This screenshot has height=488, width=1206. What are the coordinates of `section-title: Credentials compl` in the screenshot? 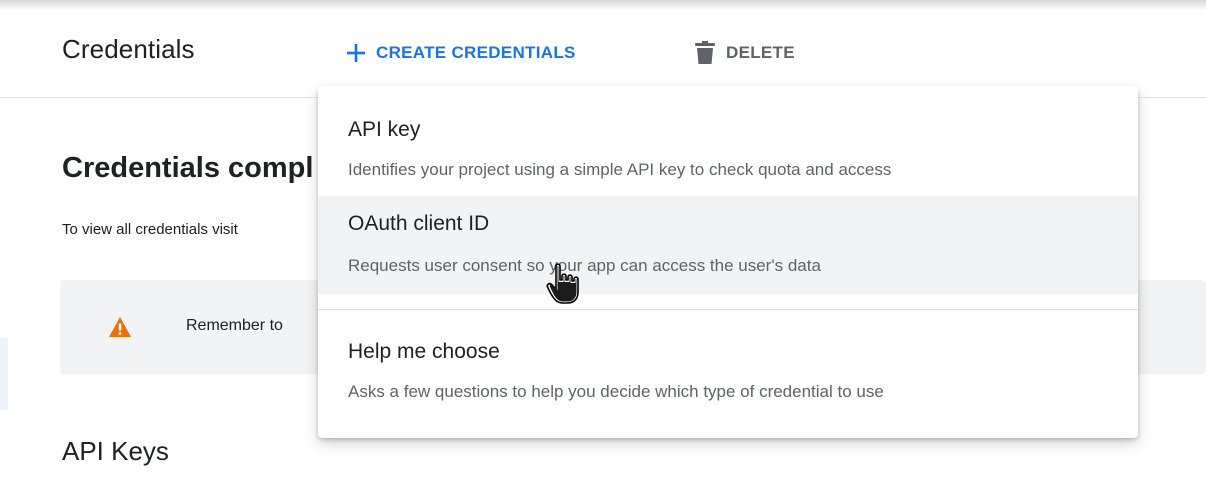 It's located at (188, 168).